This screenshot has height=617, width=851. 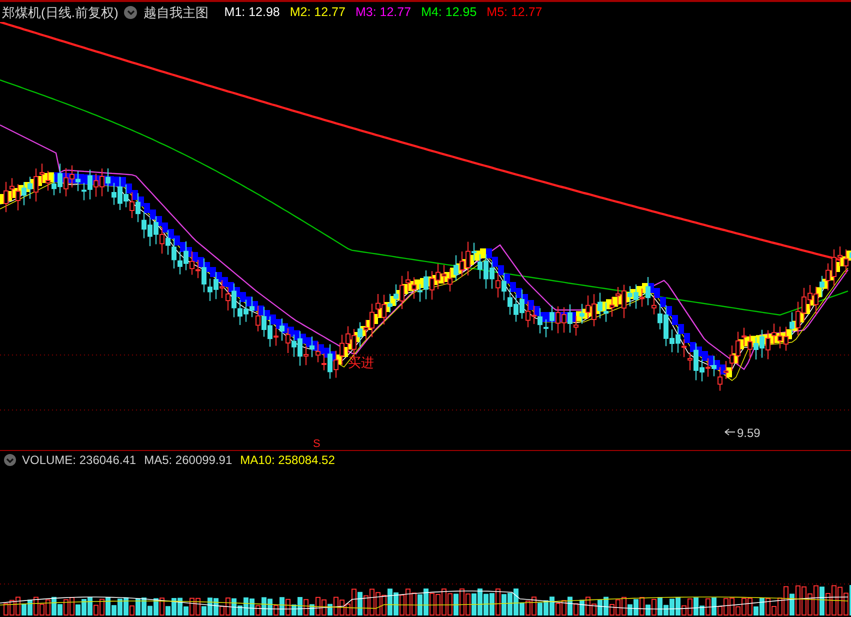 I want to click on legend-value: M1: 12.98, so click(x=252, y=12).